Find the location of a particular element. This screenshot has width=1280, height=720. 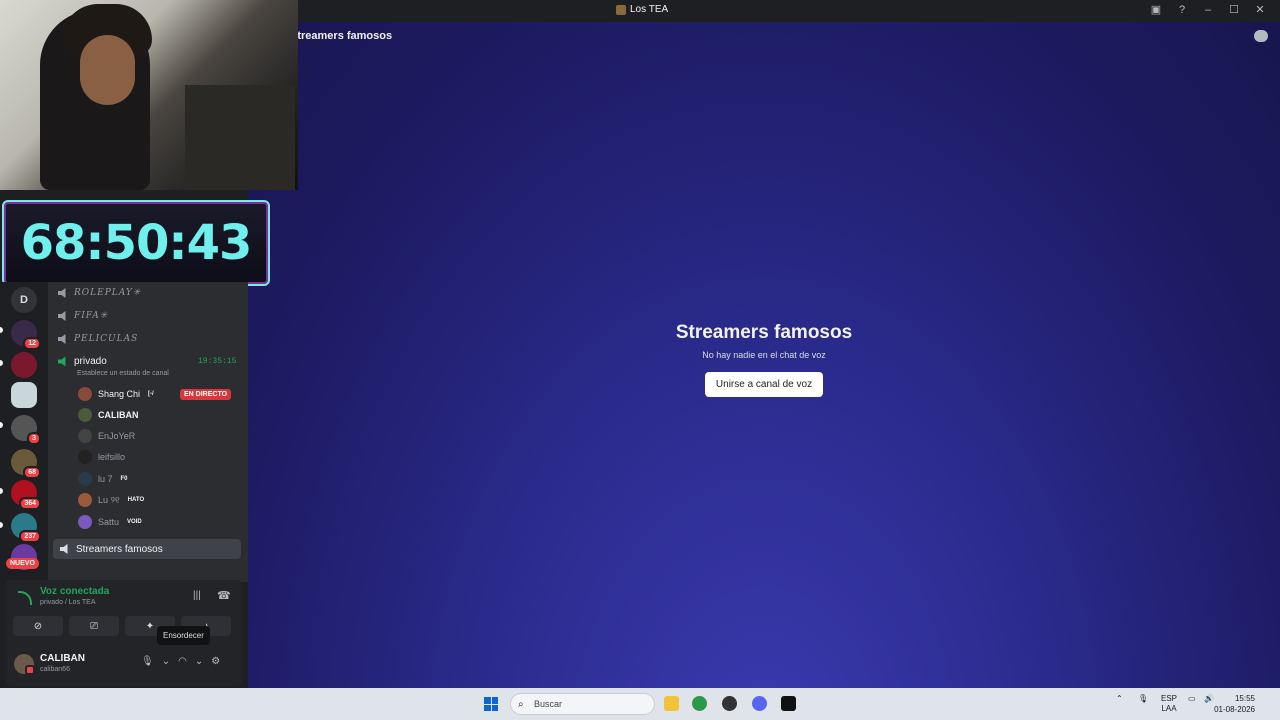

server-icon: 3 is located at coordinates (26, 430).